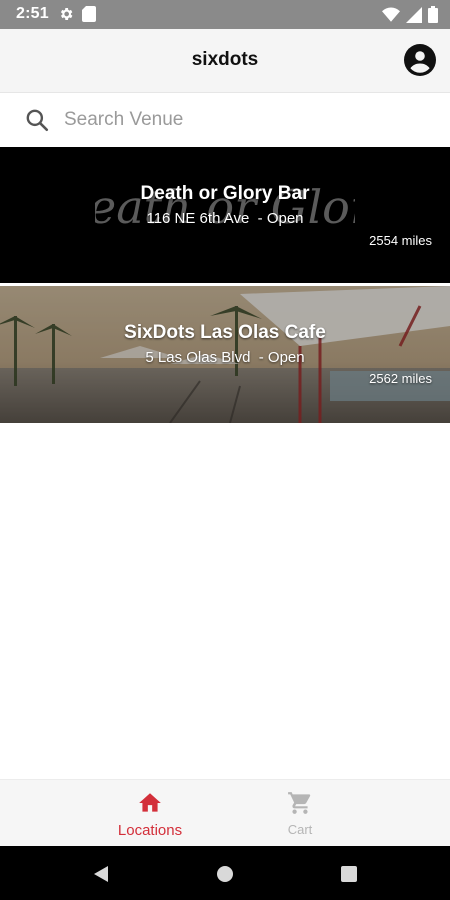  I want to click on venue-distance: 2562 miles, so click(400, 378).